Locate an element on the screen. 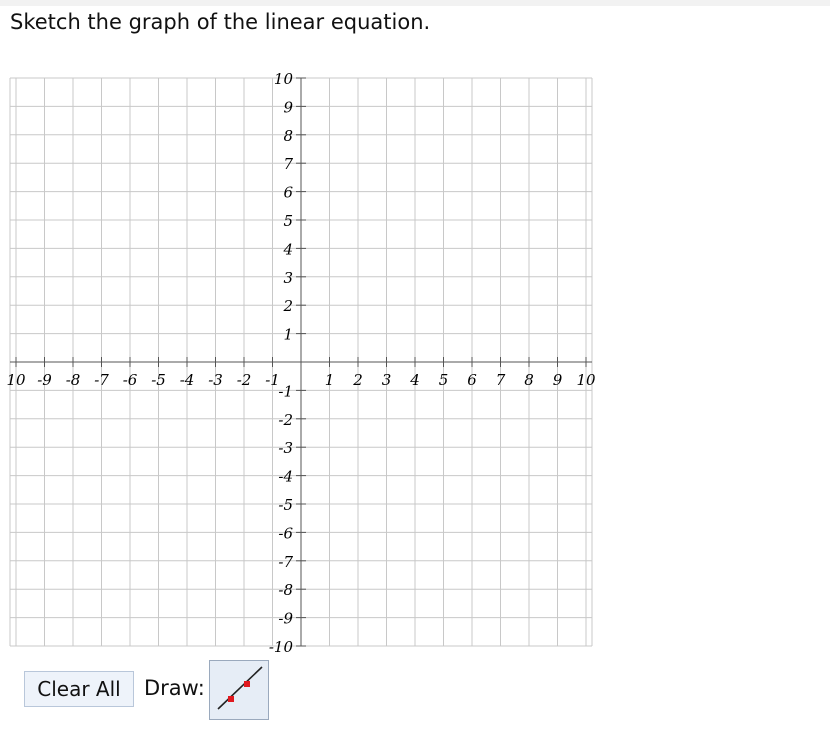 The image size is (830, 736). x-tick-label: -3 is located at coordinates (215, 380).